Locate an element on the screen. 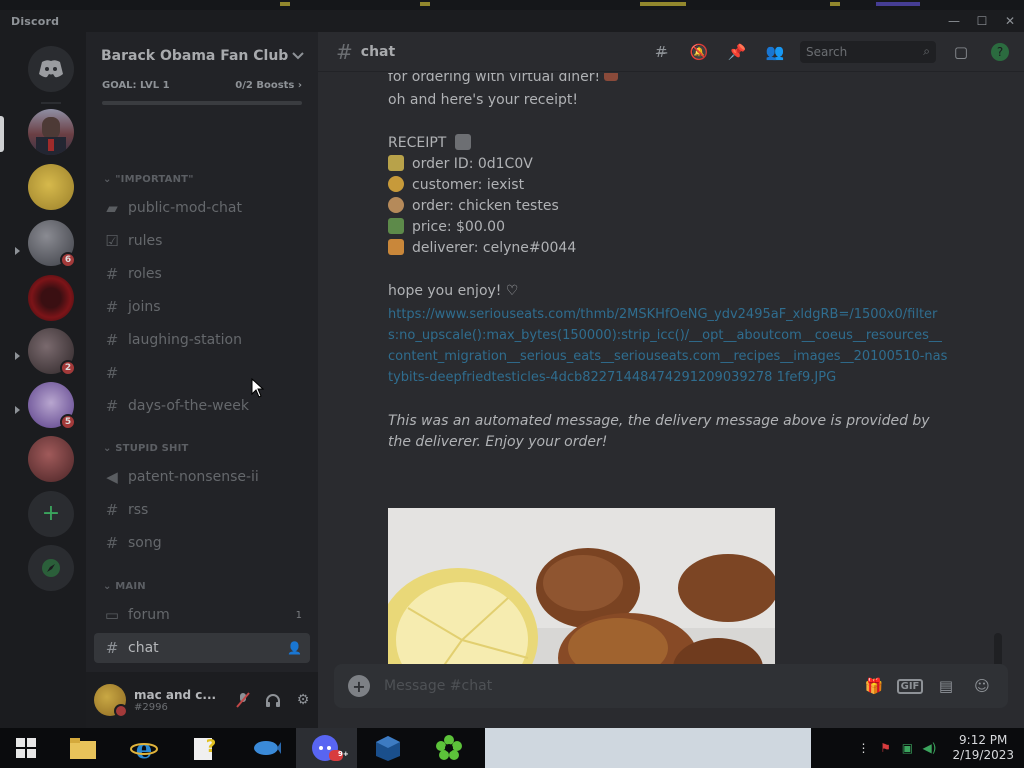  channel-rules: ☑ rules is located at coordinates (202, 241).